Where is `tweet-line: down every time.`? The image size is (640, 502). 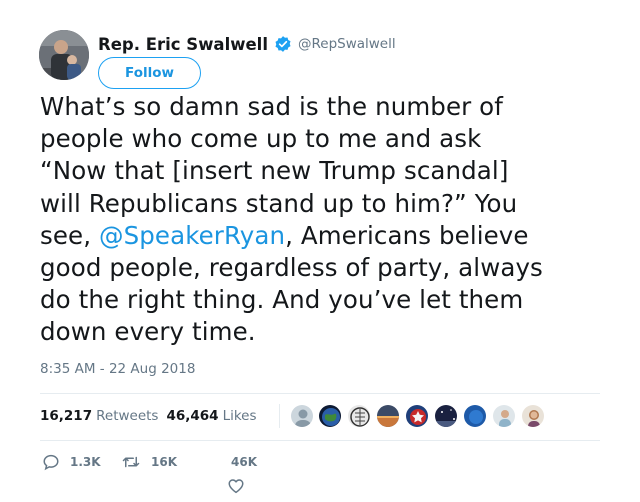
tweet-line: down every time. is located at coordinates (148, 332).